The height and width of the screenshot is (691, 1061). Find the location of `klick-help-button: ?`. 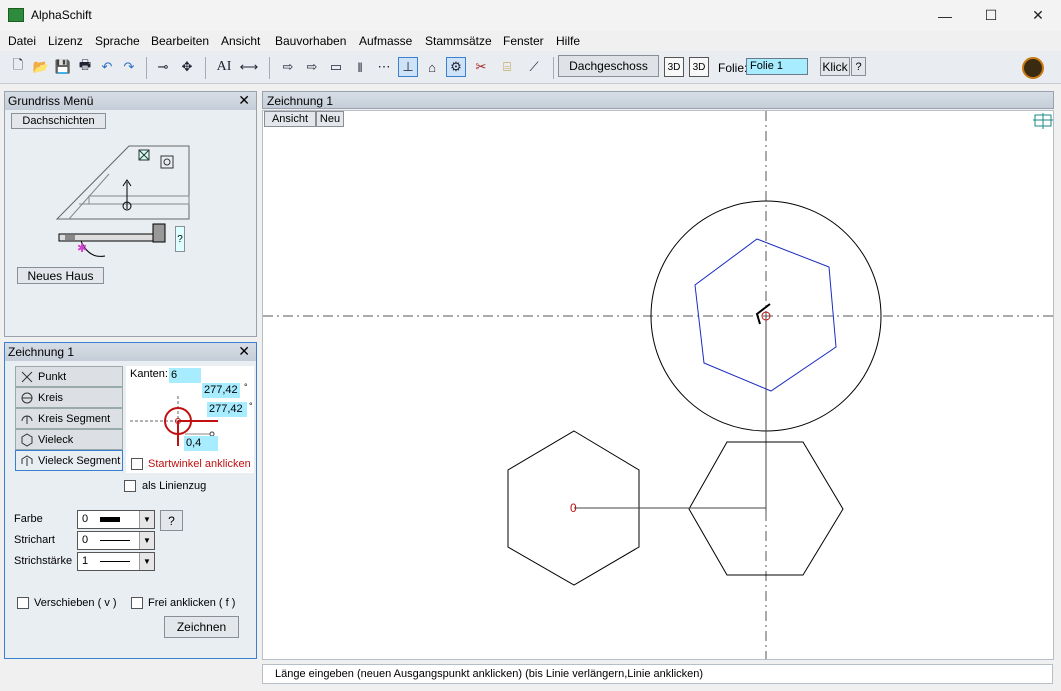

klick-help-button: ? is located at coordinates (858, 66).